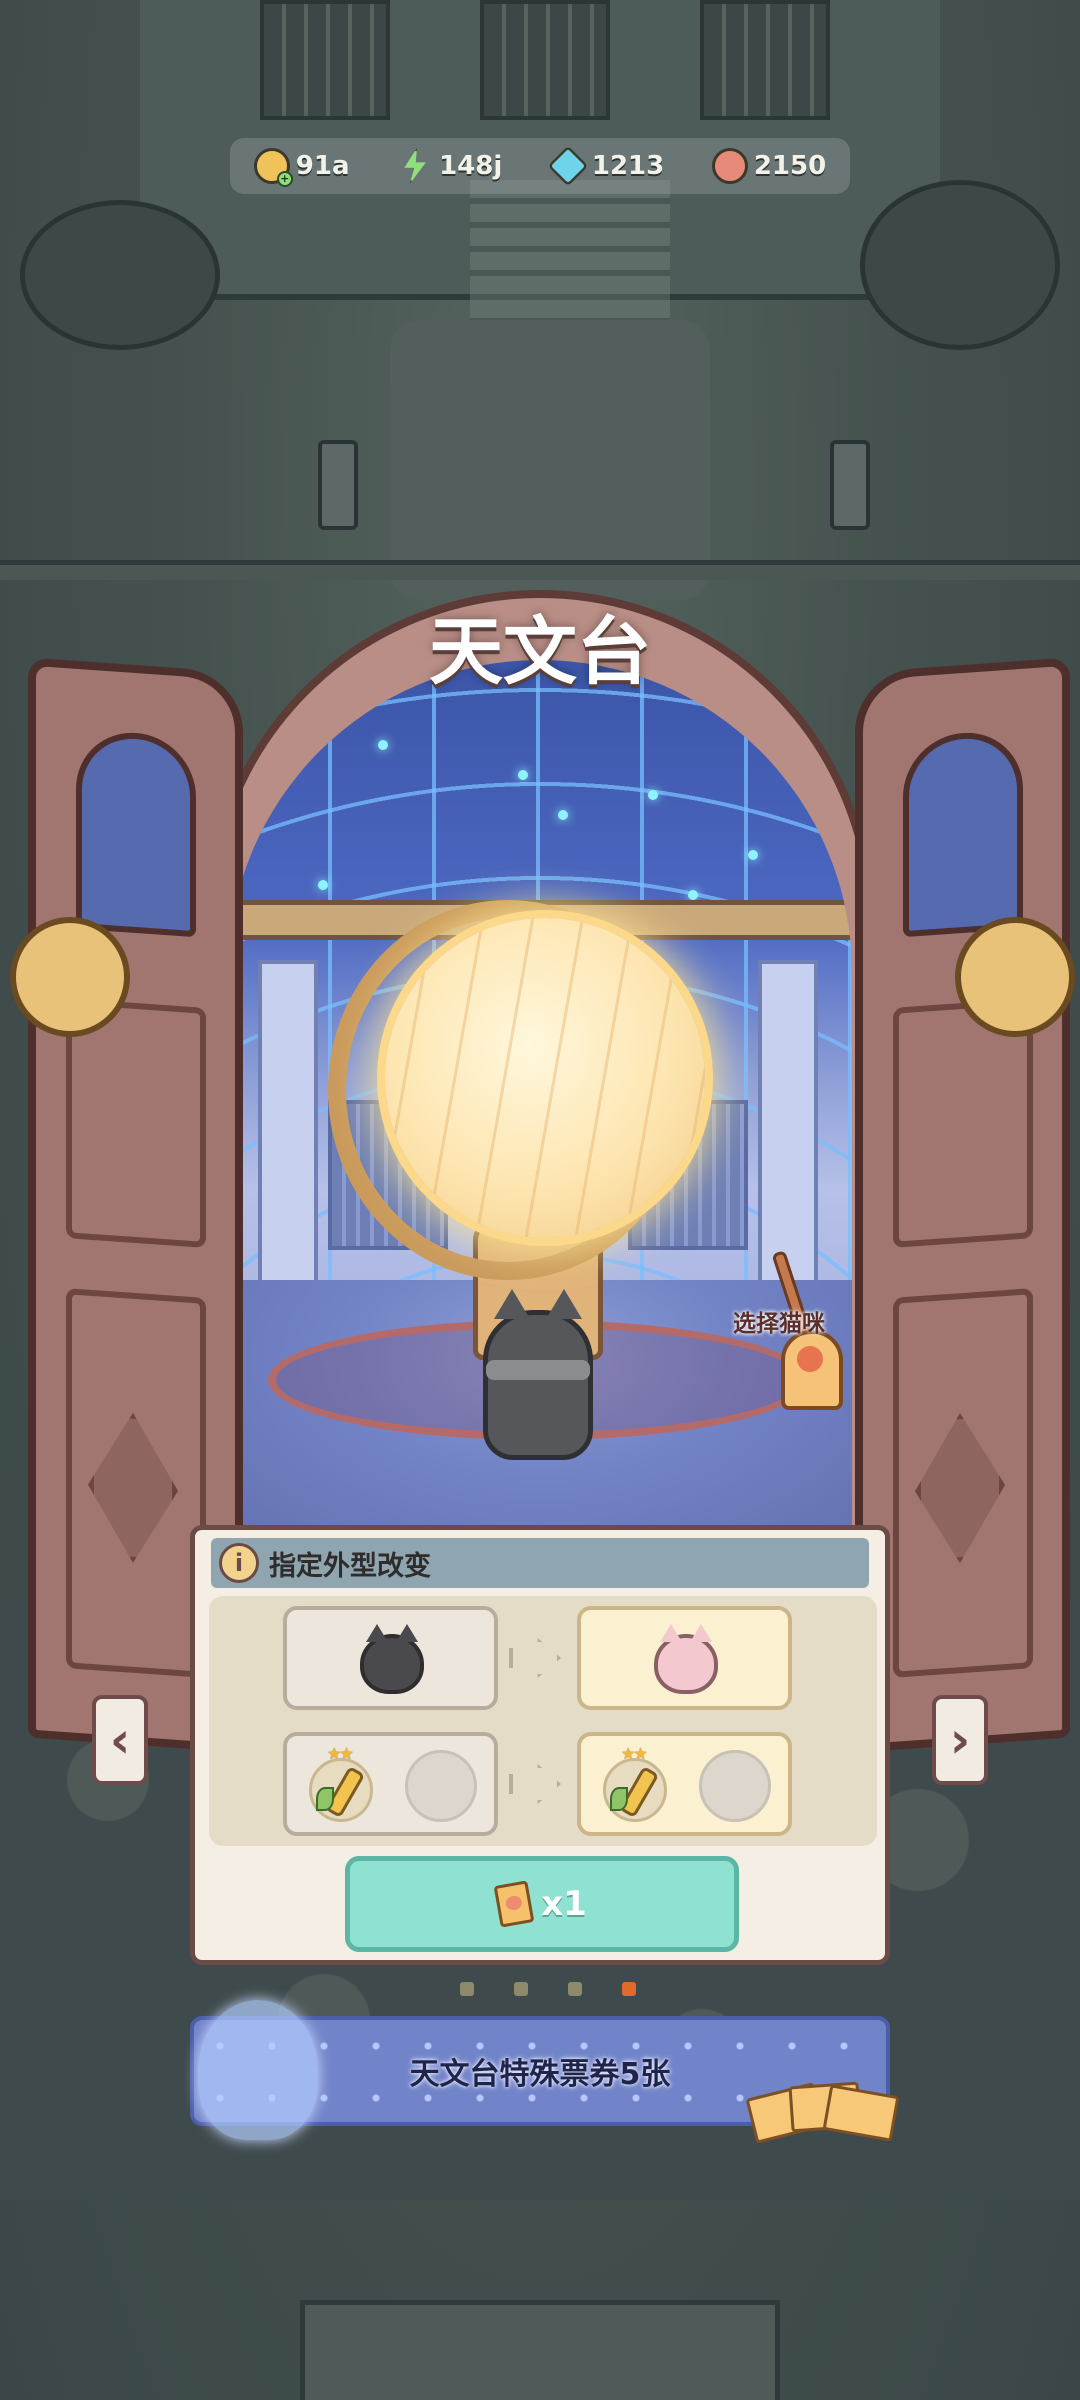 This screenshot has width=1080, height=2400. Describe the element at coordinates (390, 1784) in the screenshot. I see `source-item-slot: ★★` at that location.